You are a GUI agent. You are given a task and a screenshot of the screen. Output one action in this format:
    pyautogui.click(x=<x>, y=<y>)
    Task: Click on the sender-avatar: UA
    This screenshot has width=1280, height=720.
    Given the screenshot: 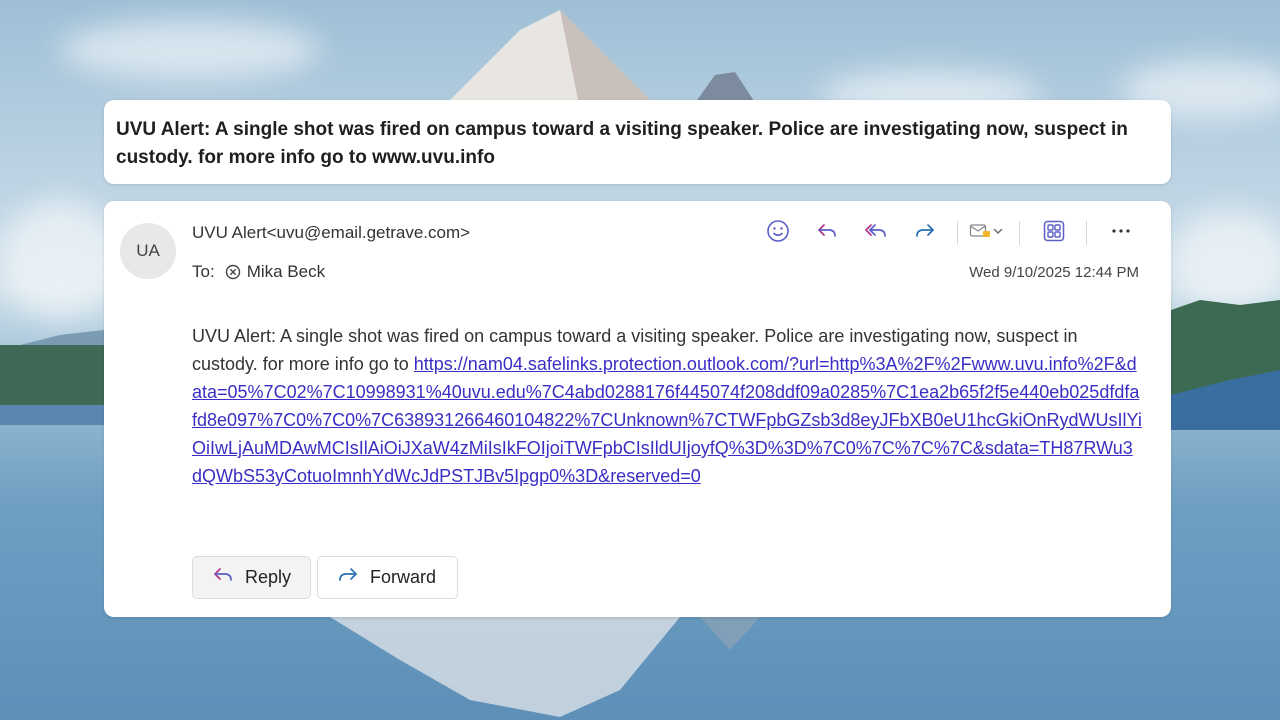 What is the action you would take?
    pyautogui.click(x=148, y=251)
    